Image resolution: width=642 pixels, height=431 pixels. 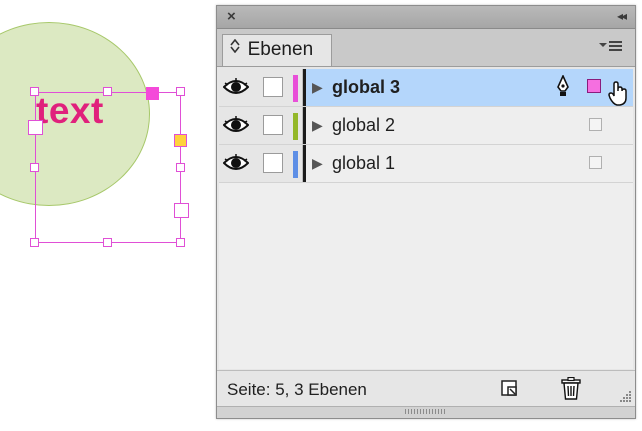 What do you see at coordinates (35, 127) in the screenshot?
I see `frame-in-port` at bounding box center [35, 127].